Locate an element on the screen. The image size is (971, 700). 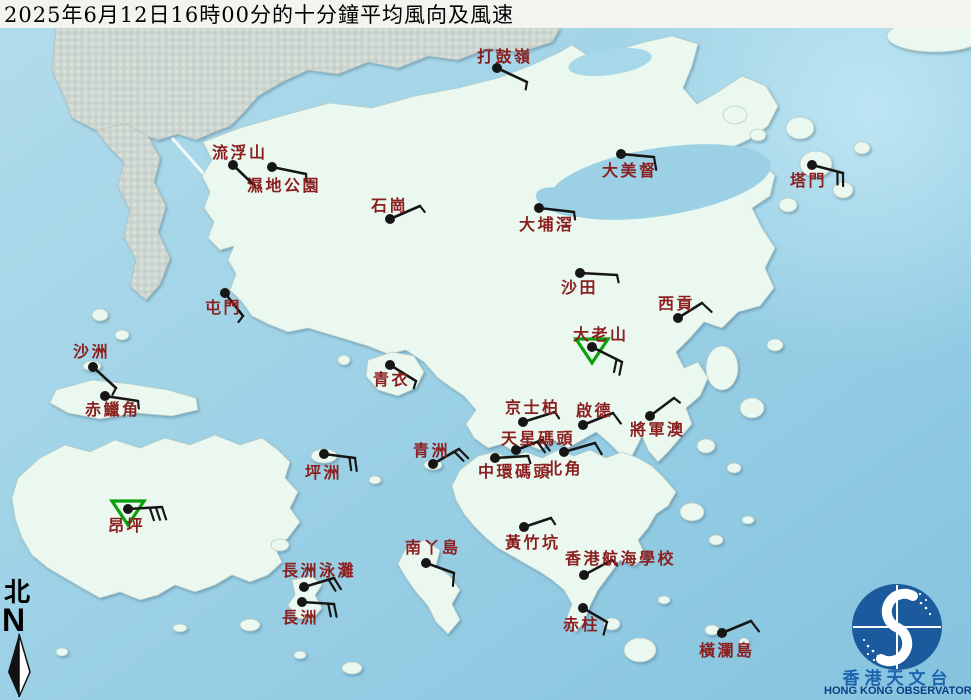
station-label: 流浮山 is located at coordinates (240, 152).